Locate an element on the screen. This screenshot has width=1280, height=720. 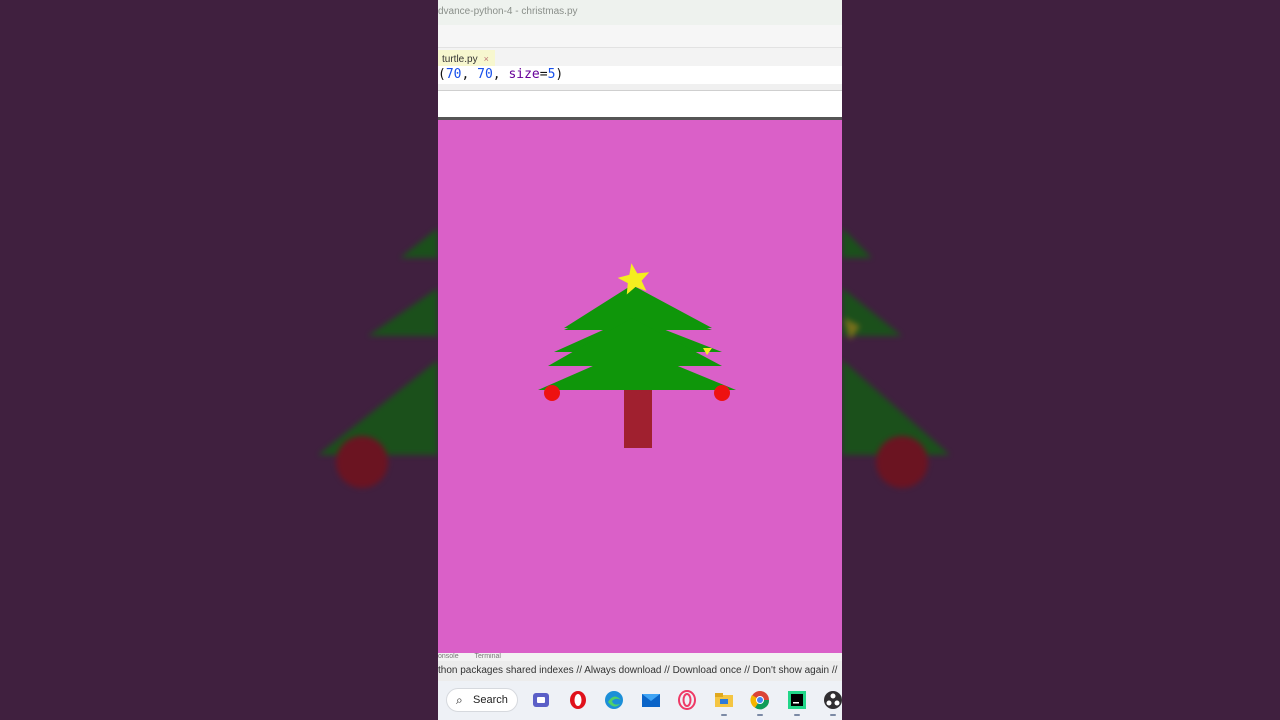
search-label: Search is located at coordinates (490, 700).